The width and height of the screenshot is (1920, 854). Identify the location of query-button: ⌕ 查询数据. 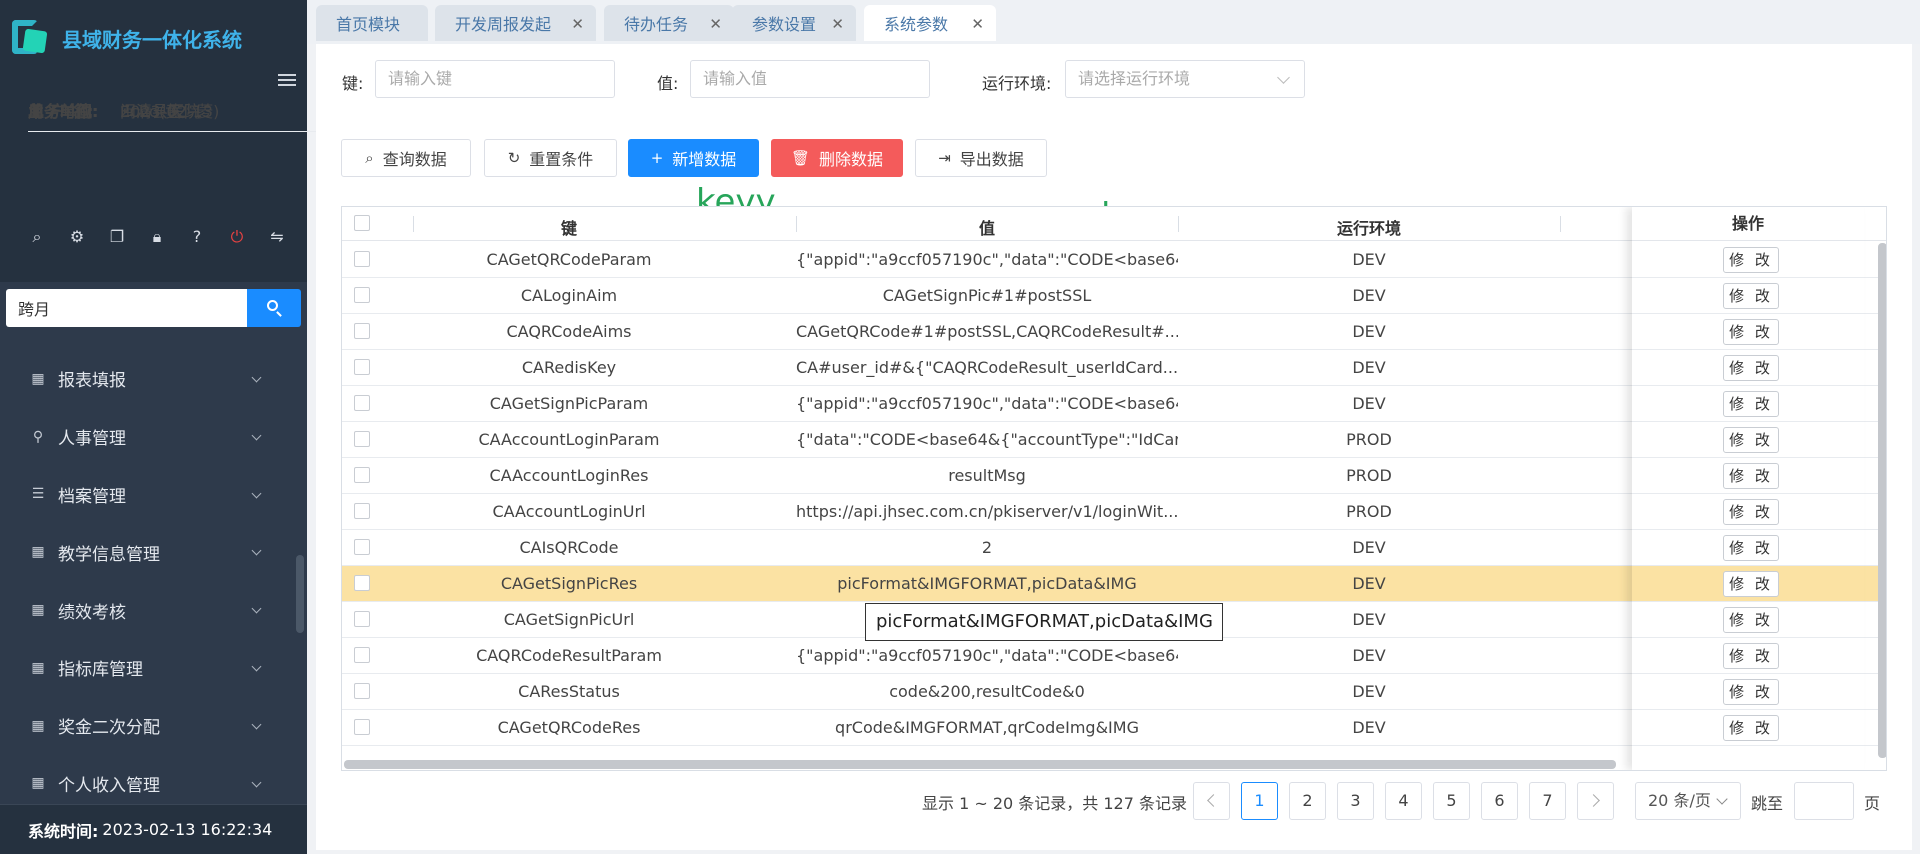
(406, 158).